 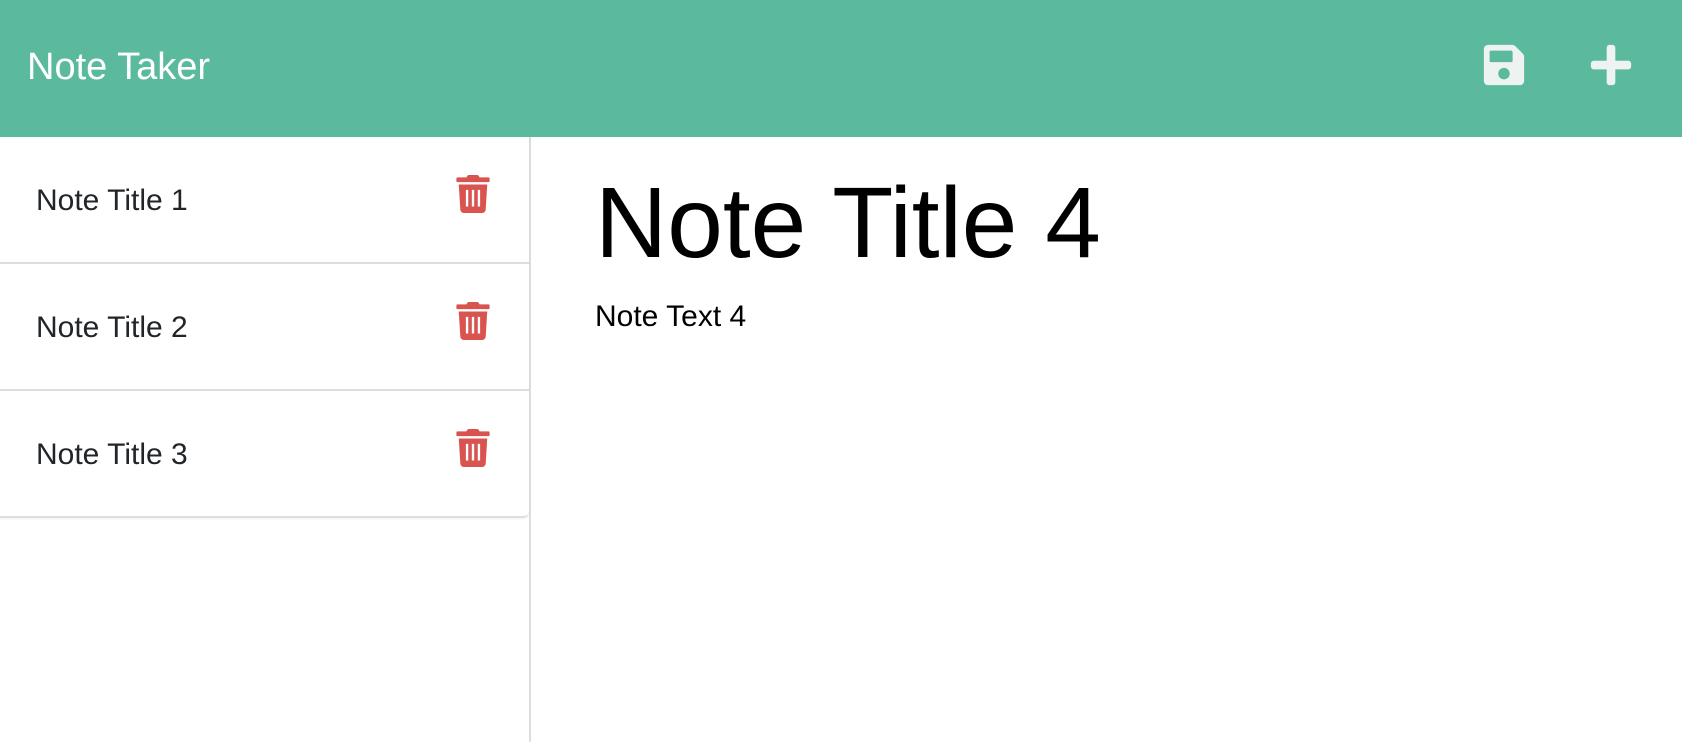 What do you see at coordinates (848, 223) in the screenshot?
I see `note-title-field: Note Title 4` at bounding box center [848, 223].